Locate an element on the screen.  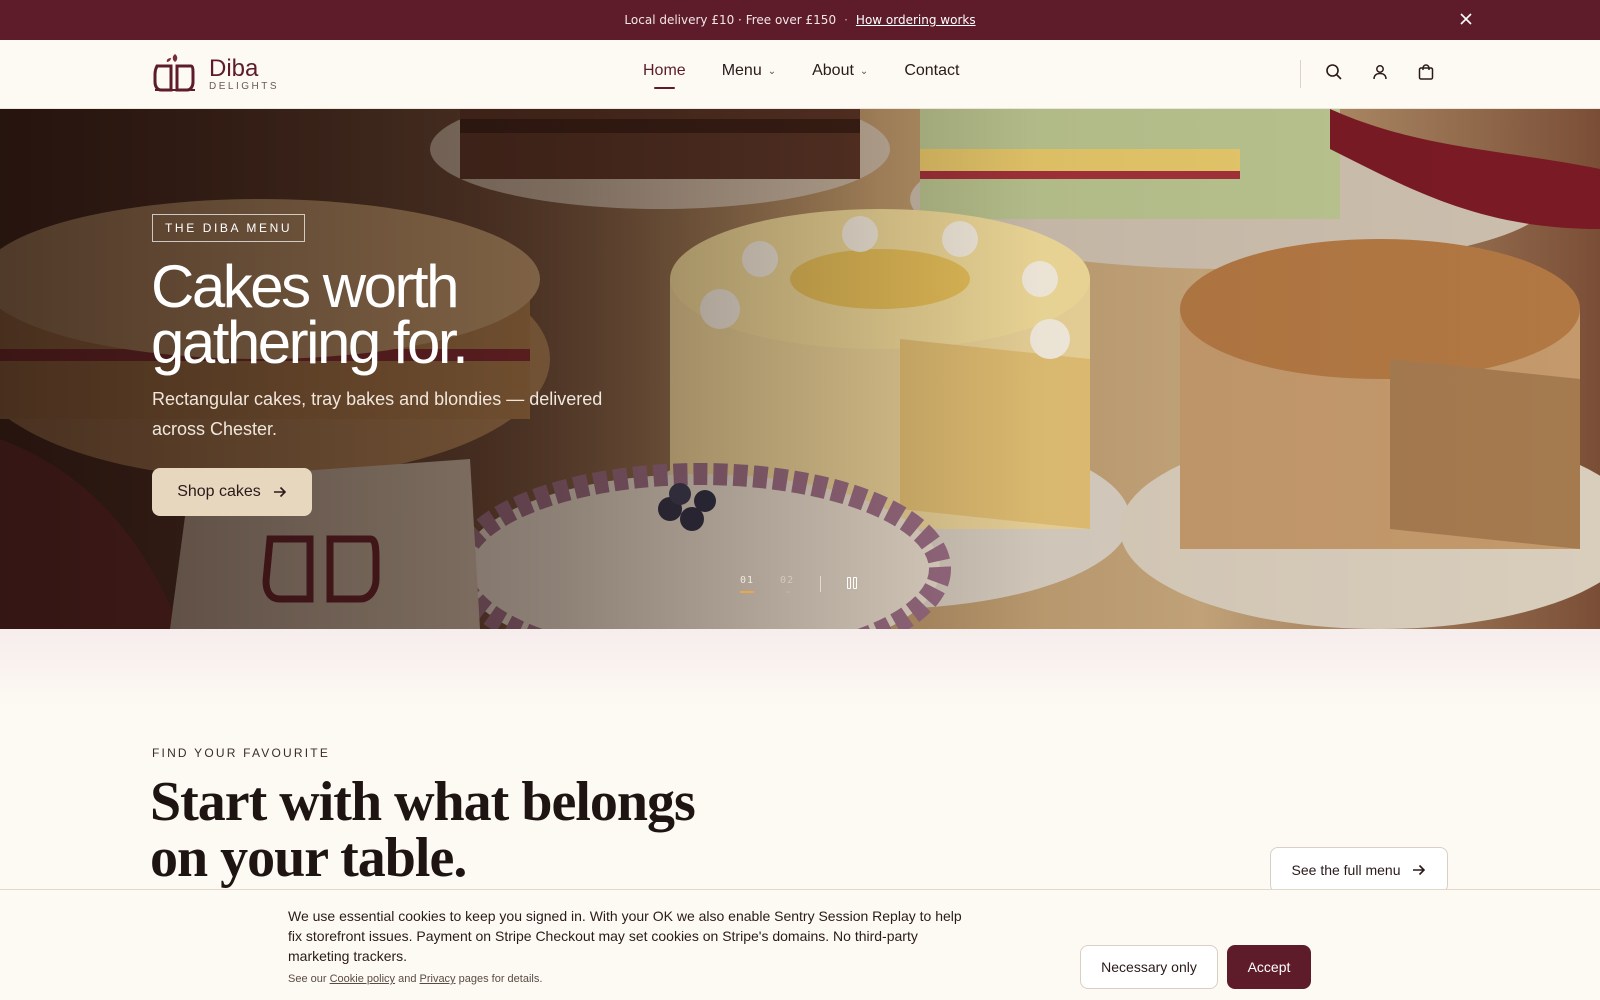
cart-icon is located at coordinates (1426, 72).